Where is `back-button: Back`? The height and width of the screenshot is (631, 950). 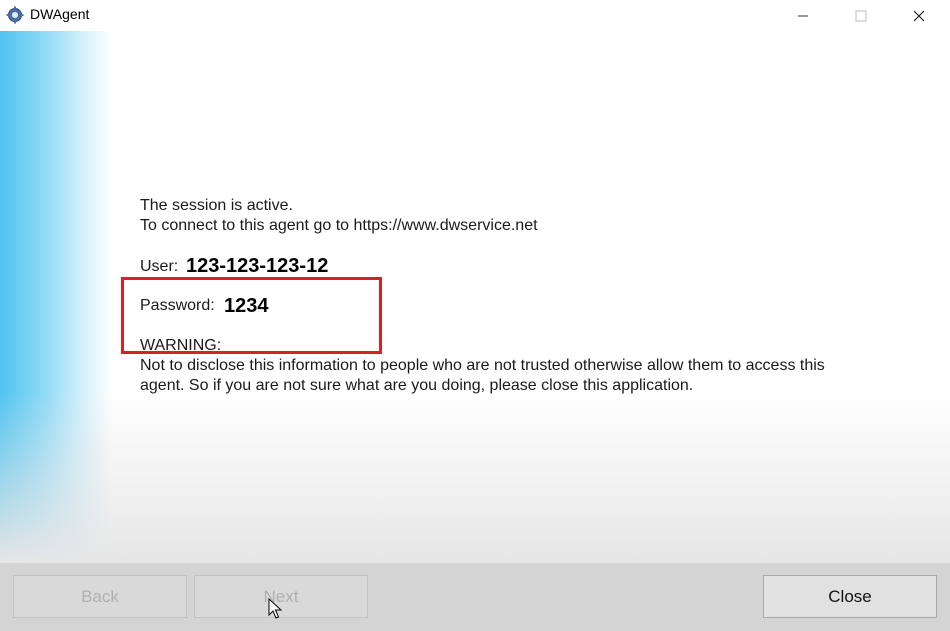
back-button: Back is located at coordinates (100, 596).